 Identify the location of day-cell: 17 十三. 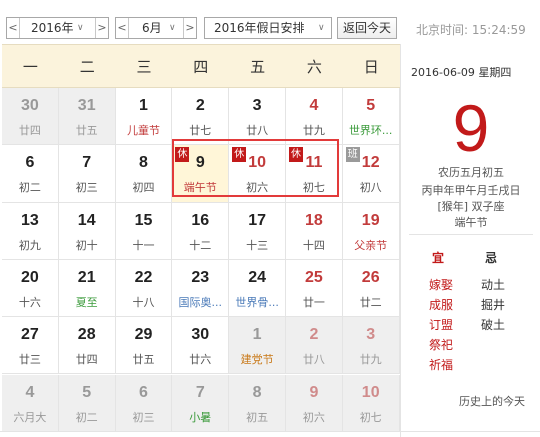
(257, 231).